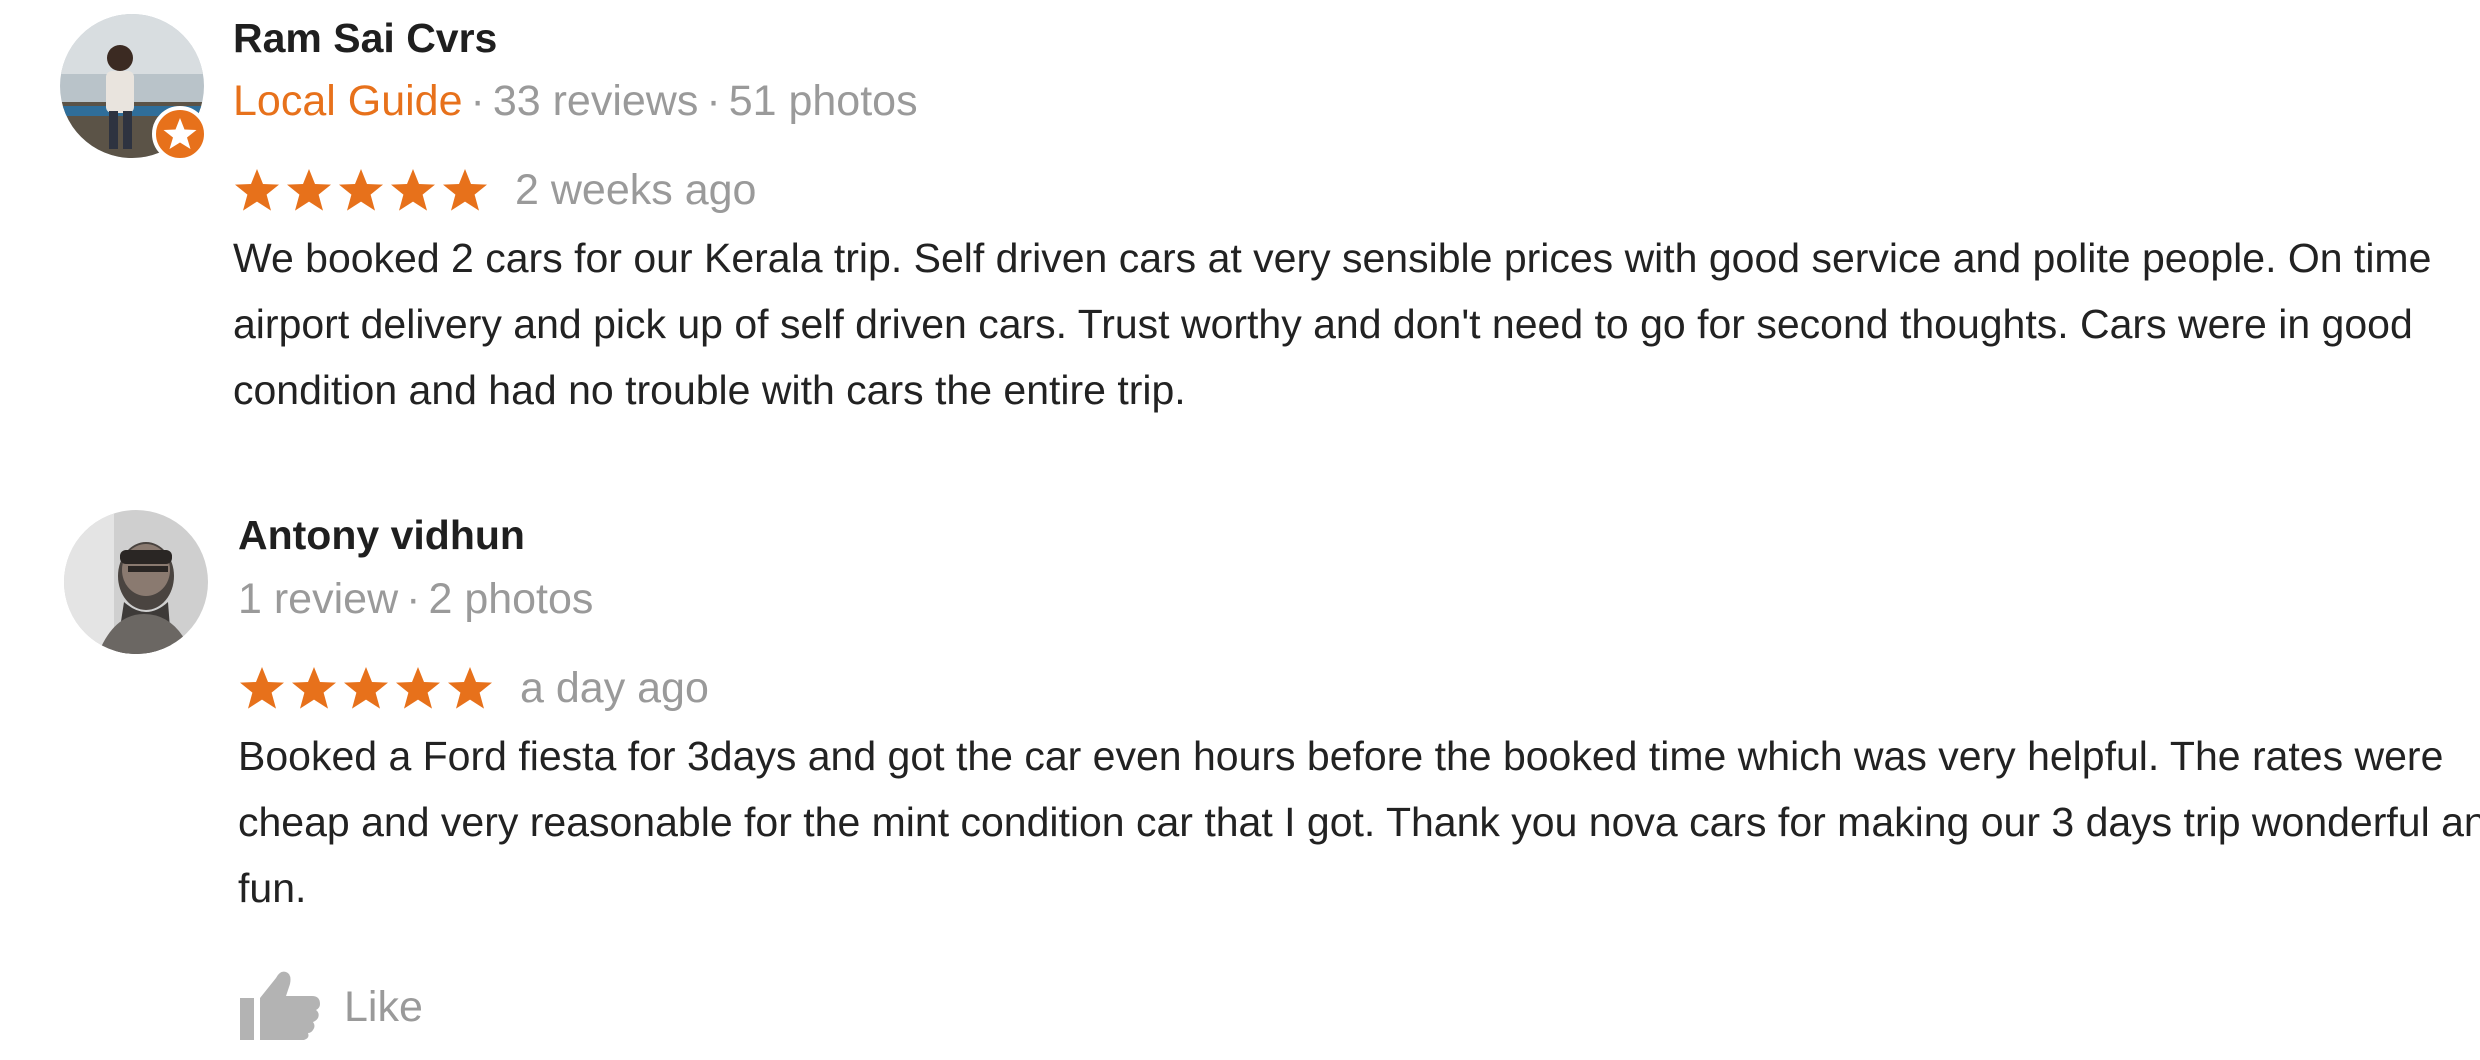 This screenshot has width=2480, height=1060. What do you see at coordinates (330, 1007) in the screenshot?
I see `like-button: Like` at bounding box center [330, 1007].